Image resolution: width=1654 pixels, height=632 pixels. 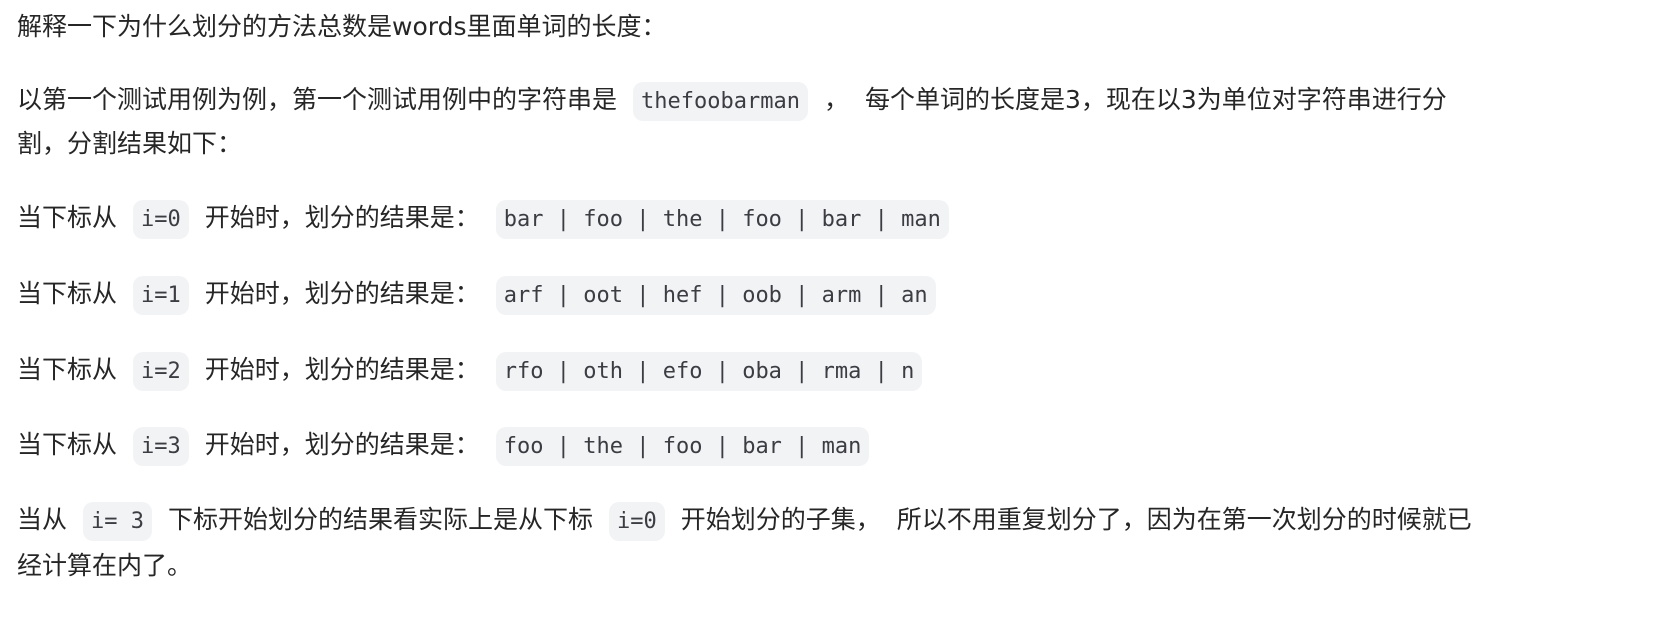 What do you see at coordinates (836, 99) in the screenshot?
I see `example-text-b: ，` at bounding box center [836, 99].